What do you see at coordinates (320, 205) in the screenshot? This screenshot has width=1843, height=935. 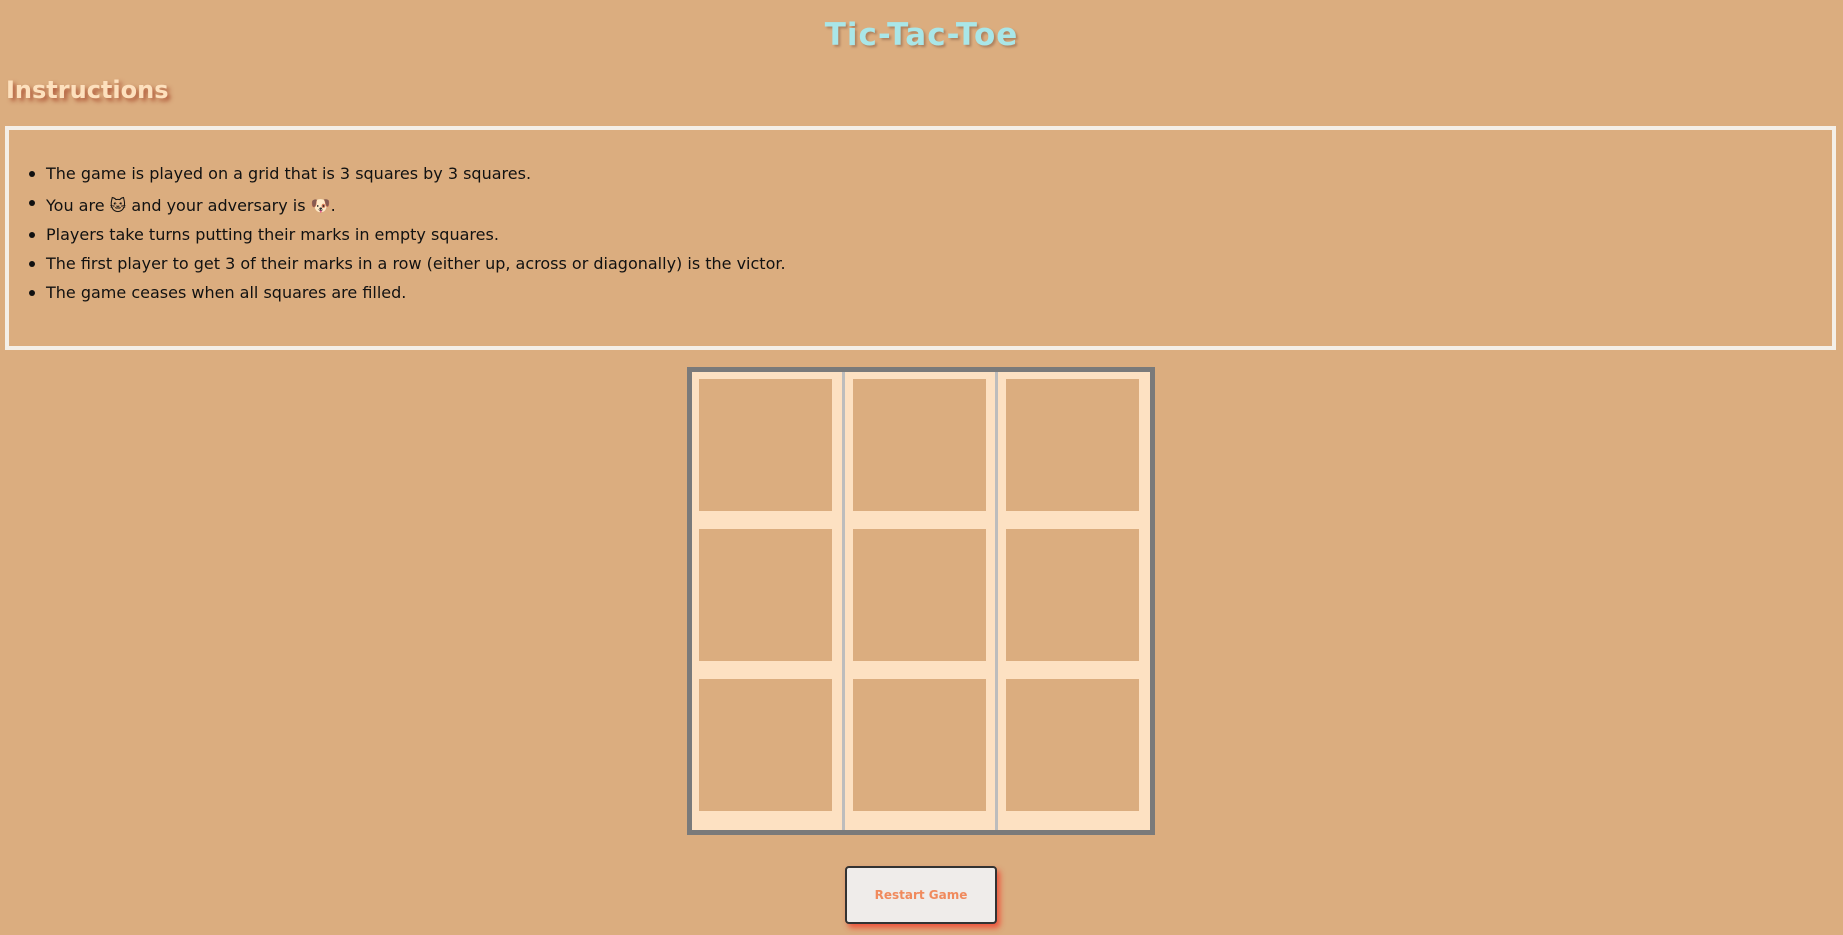 I see `dog-icon: 🐶` at bounding box center [320, 205].